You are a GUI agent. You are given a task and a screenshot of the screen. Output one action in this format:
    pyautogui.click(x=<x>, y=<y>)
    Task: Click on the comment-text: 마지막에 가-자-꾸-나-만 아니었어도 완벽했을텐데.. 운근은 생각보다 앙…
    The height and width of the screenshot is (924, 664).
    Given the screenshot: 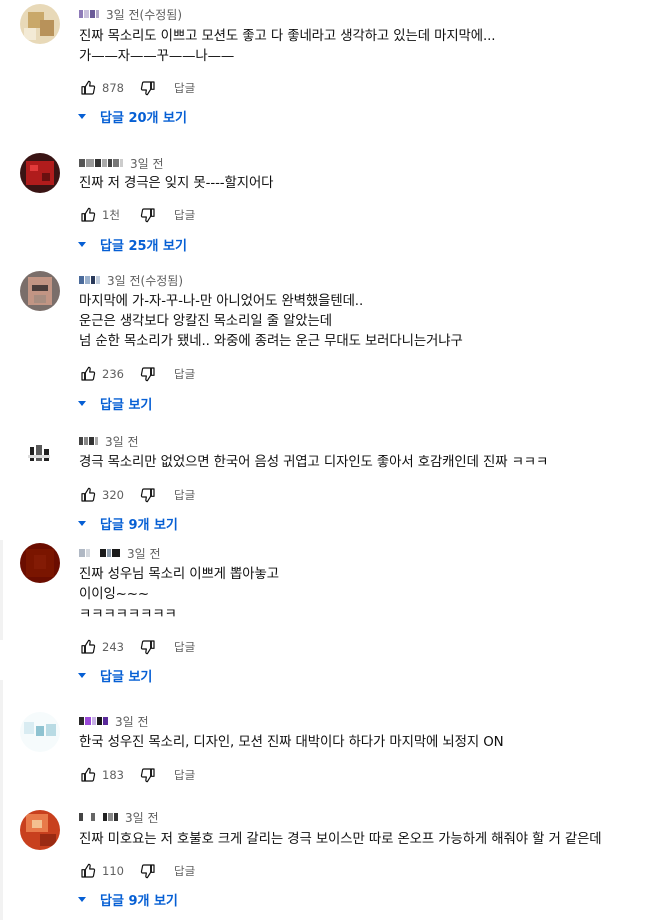 What is the action you would take?
    pyautogui.click(x=271, y=321)
    